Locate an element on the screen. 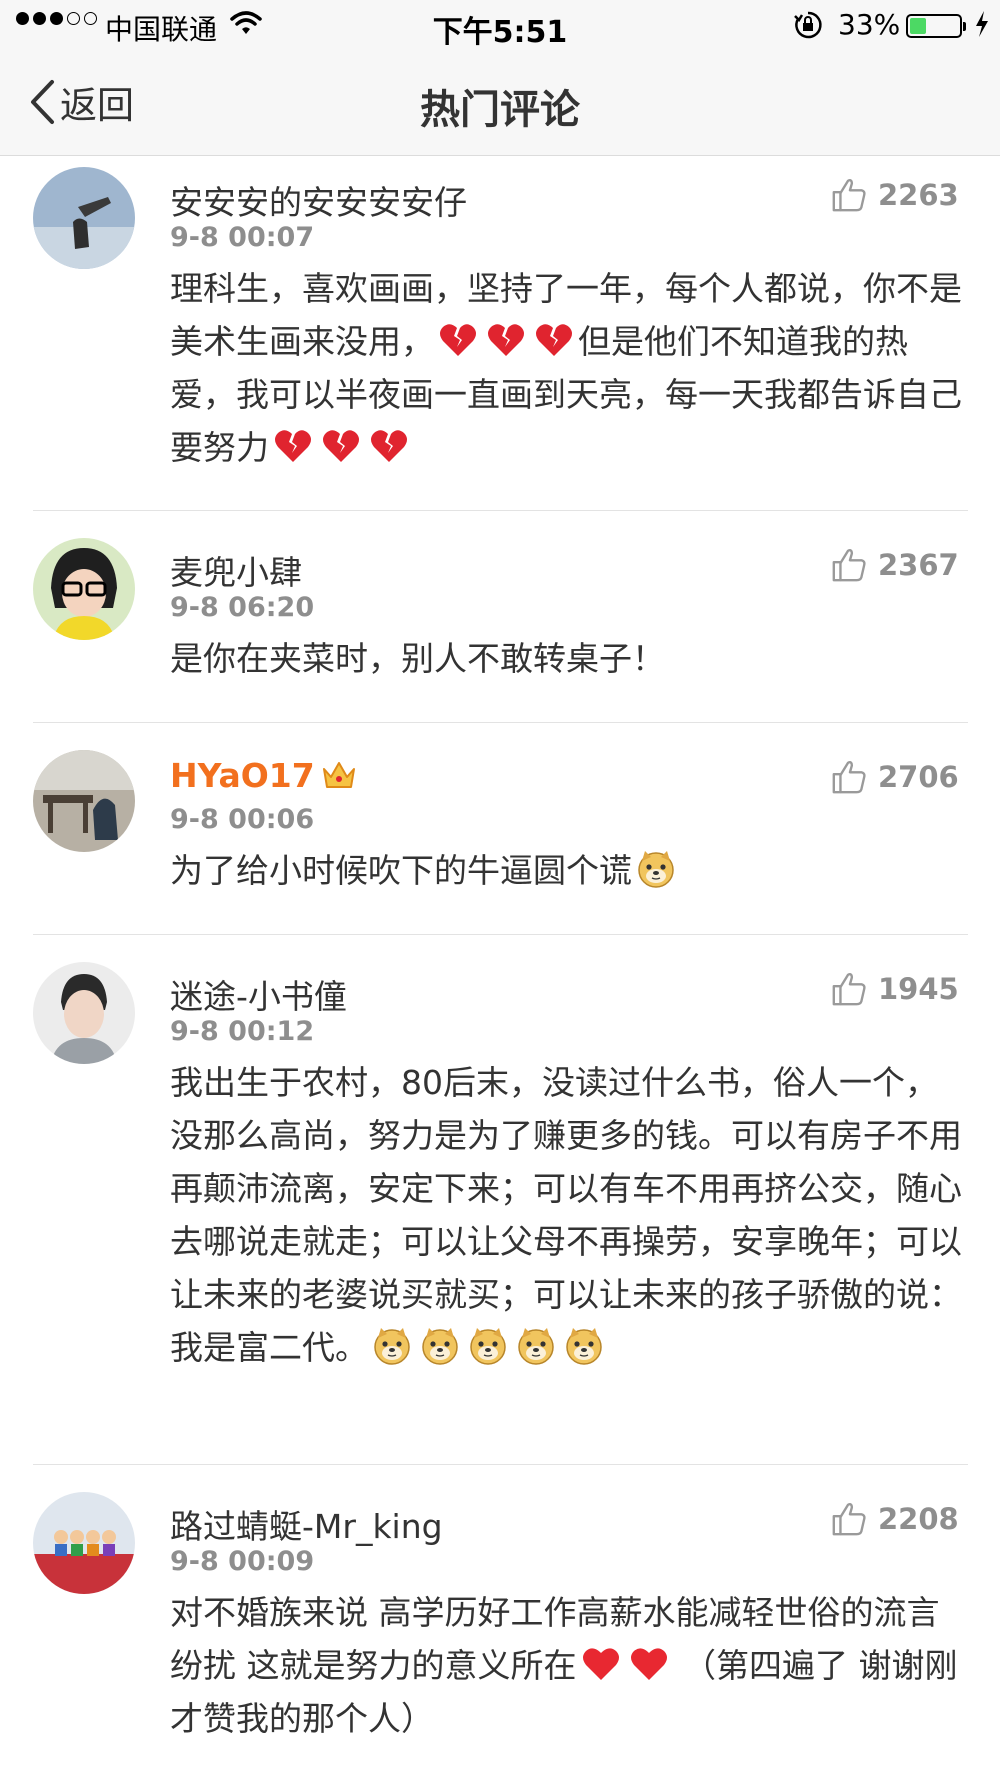 Image resolution: width=1000 pixels, height=1777 pixels. like-count: 2263 is located at coordinates (918, 195).